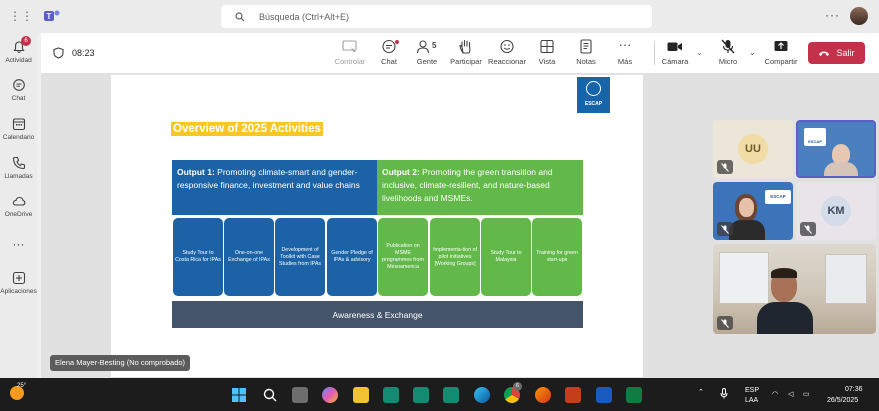 The width and height of the screenshot is (879, 411). I want to click on mic-button: Micro, so click(728, 52).